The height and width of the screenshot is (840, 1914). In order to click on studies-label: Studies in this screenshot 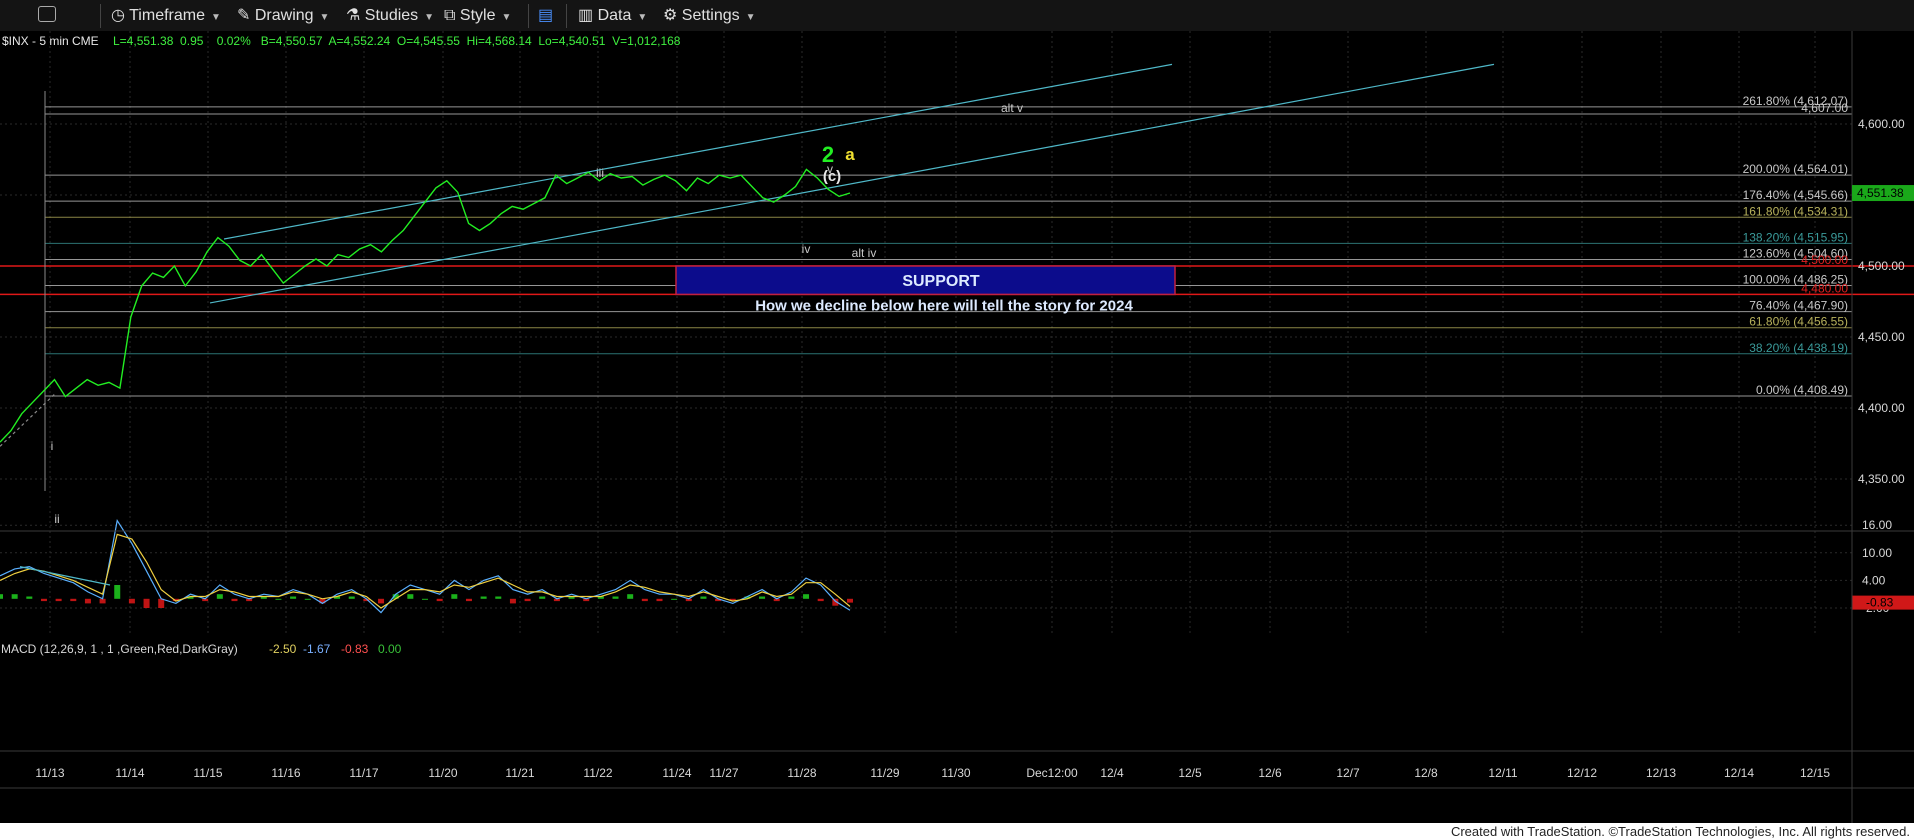, I will do `click(391, 15)`.